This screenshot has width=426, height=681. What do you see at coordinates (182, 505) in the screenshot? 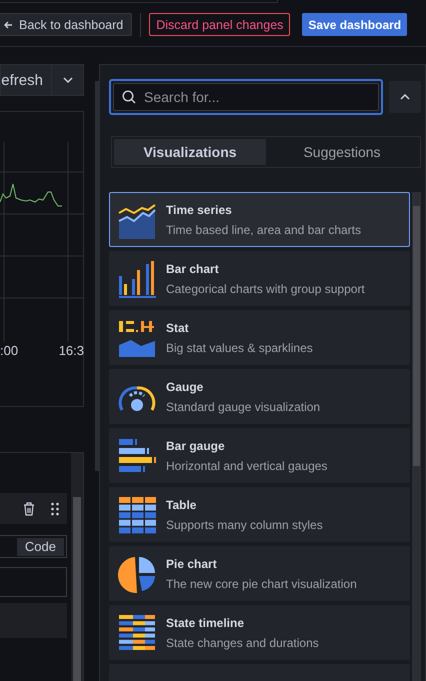
I see `visualization-name: Table` at bounding box center [182, 505].